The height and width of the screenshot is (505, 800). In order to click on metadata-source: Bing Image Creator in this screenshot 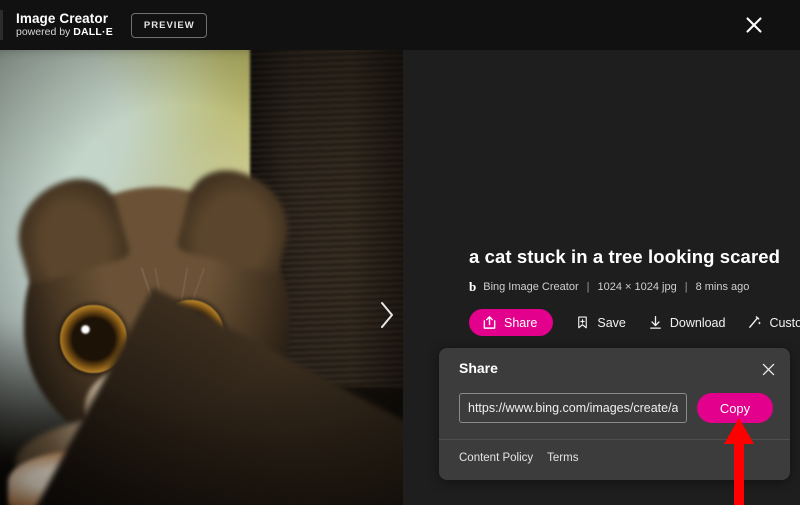, I will do `click(531, 286)`.